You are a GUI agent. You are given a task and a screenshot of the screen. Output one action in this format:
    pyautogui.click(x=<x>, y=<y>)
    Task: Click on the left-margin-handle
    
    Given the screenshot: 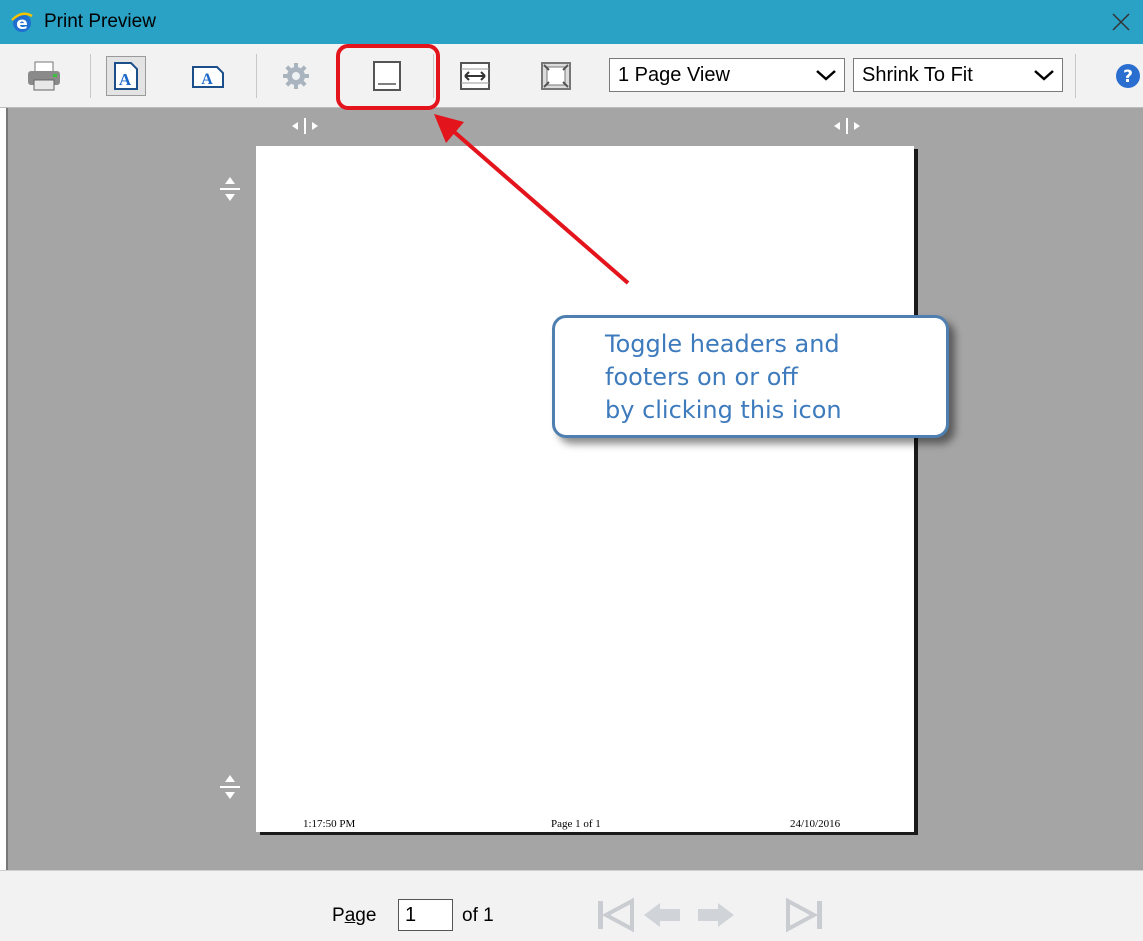 What is the action you would take?
    pyautogui.click(x=305, y=126)
    